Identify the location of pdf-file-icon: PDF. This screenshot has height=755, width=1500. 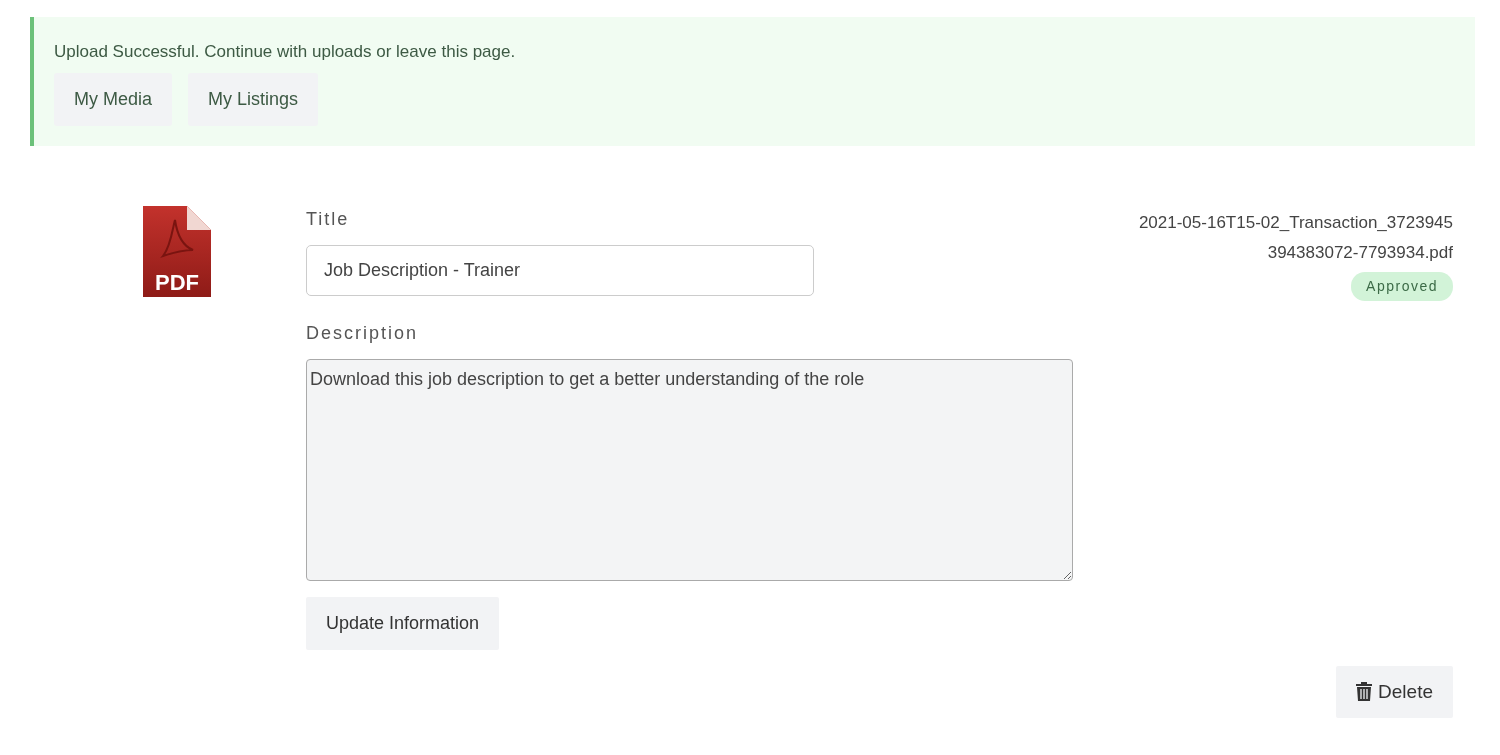
(177, 251).